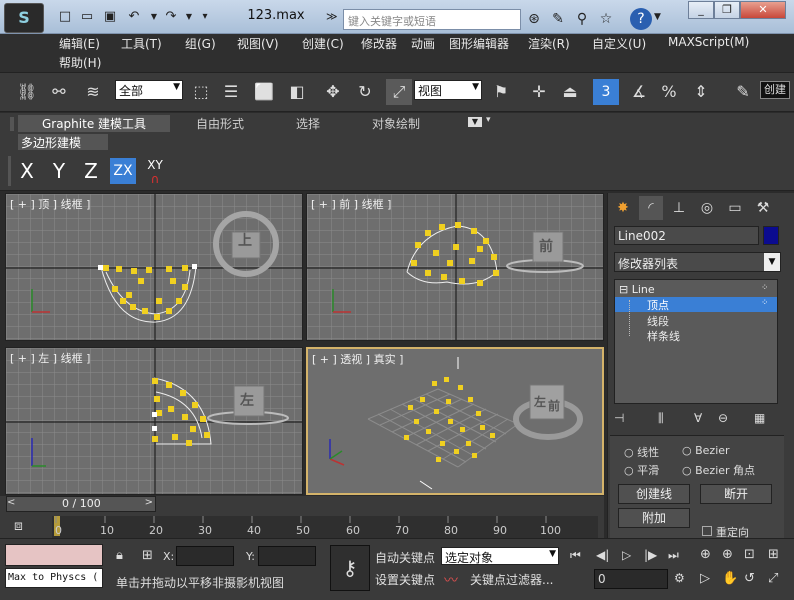  Describe the element at coordinates (110, 17) in the screenshot. I see `save-icon: ▣` at that location.